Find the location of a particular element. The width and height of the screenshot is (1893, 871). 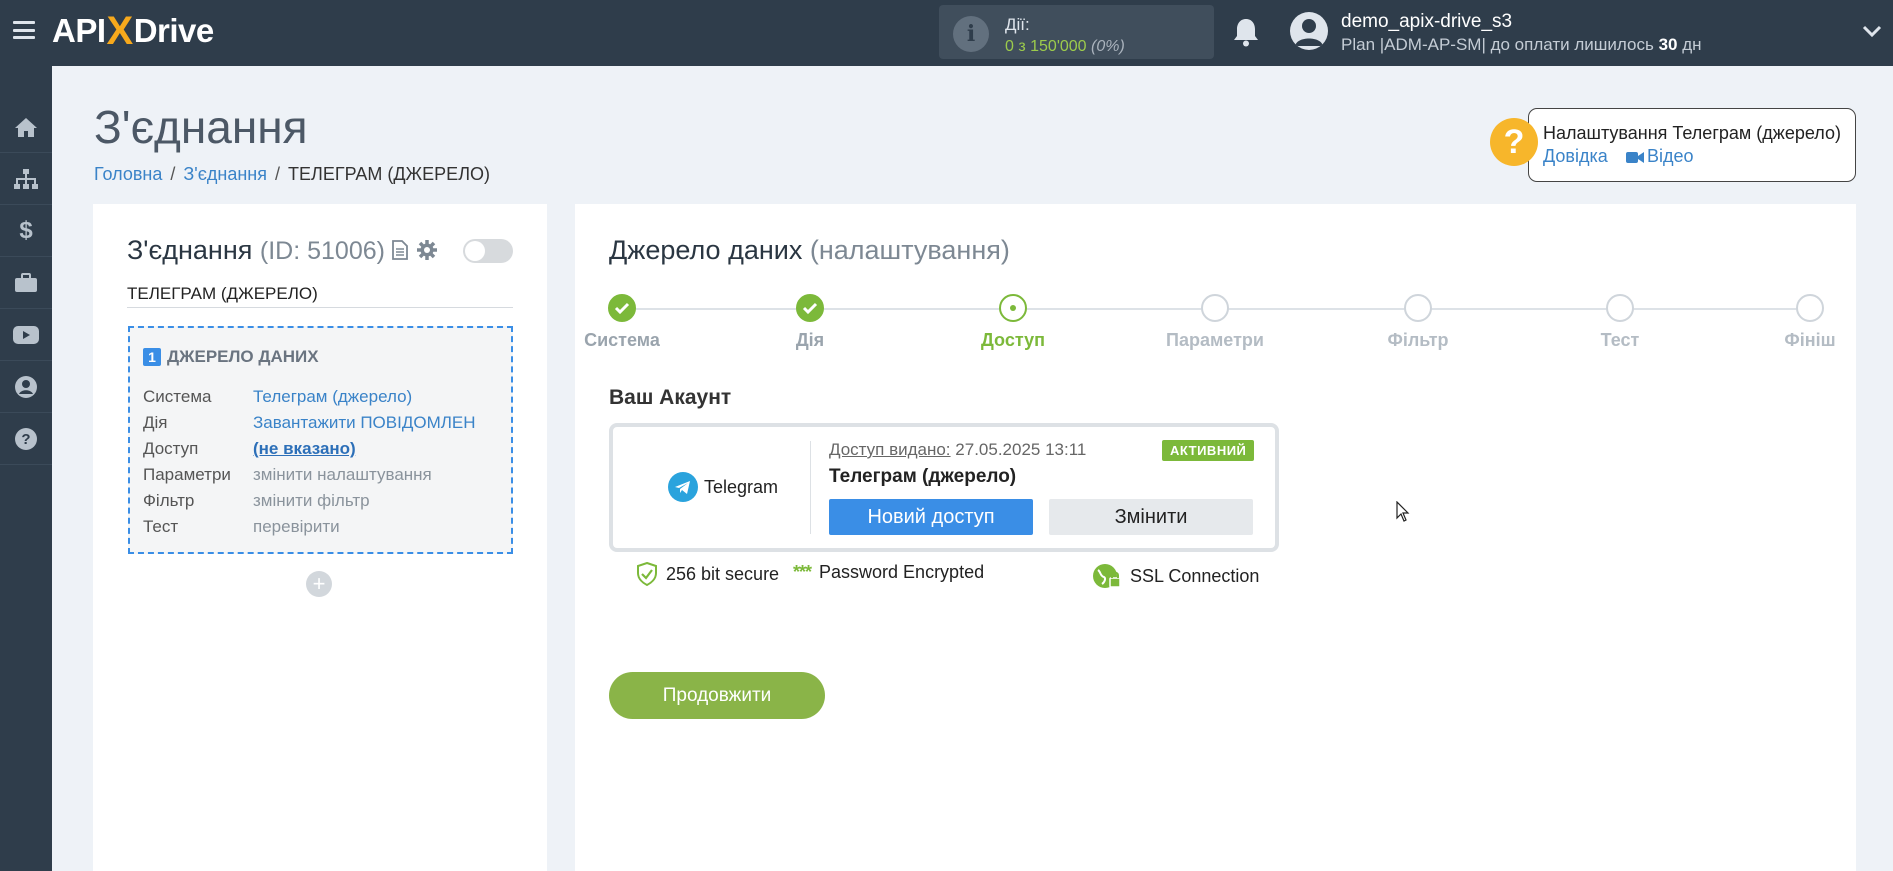

step-label: Фініш is located at coordinates (1810, 340).